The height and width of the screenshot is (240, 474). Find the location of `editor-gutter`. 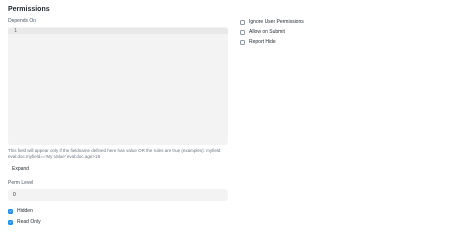

editor-gutter is located at coordinates (15, 86).